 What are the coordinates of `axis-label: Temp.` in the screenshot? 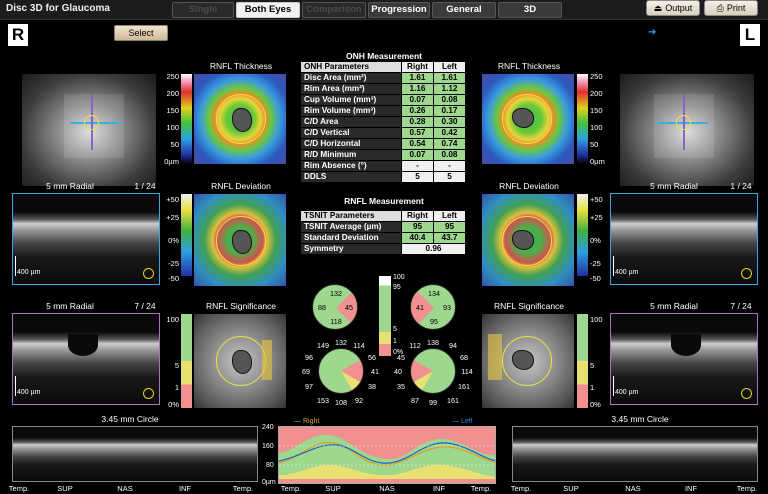 It's located at (521, 488).